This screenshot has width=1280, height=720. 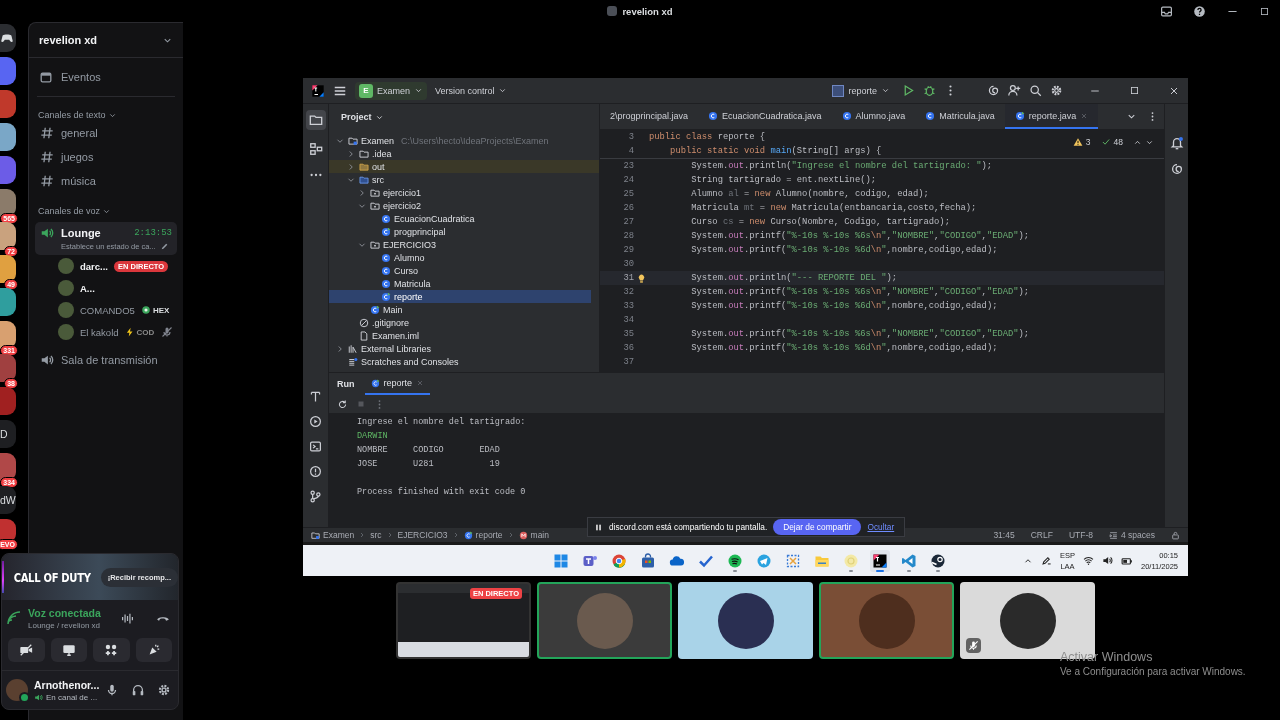 What do you see at coordinates (1199, 11) in the screenshot?
I see `help-icon` at bounding box center [1199, 11].